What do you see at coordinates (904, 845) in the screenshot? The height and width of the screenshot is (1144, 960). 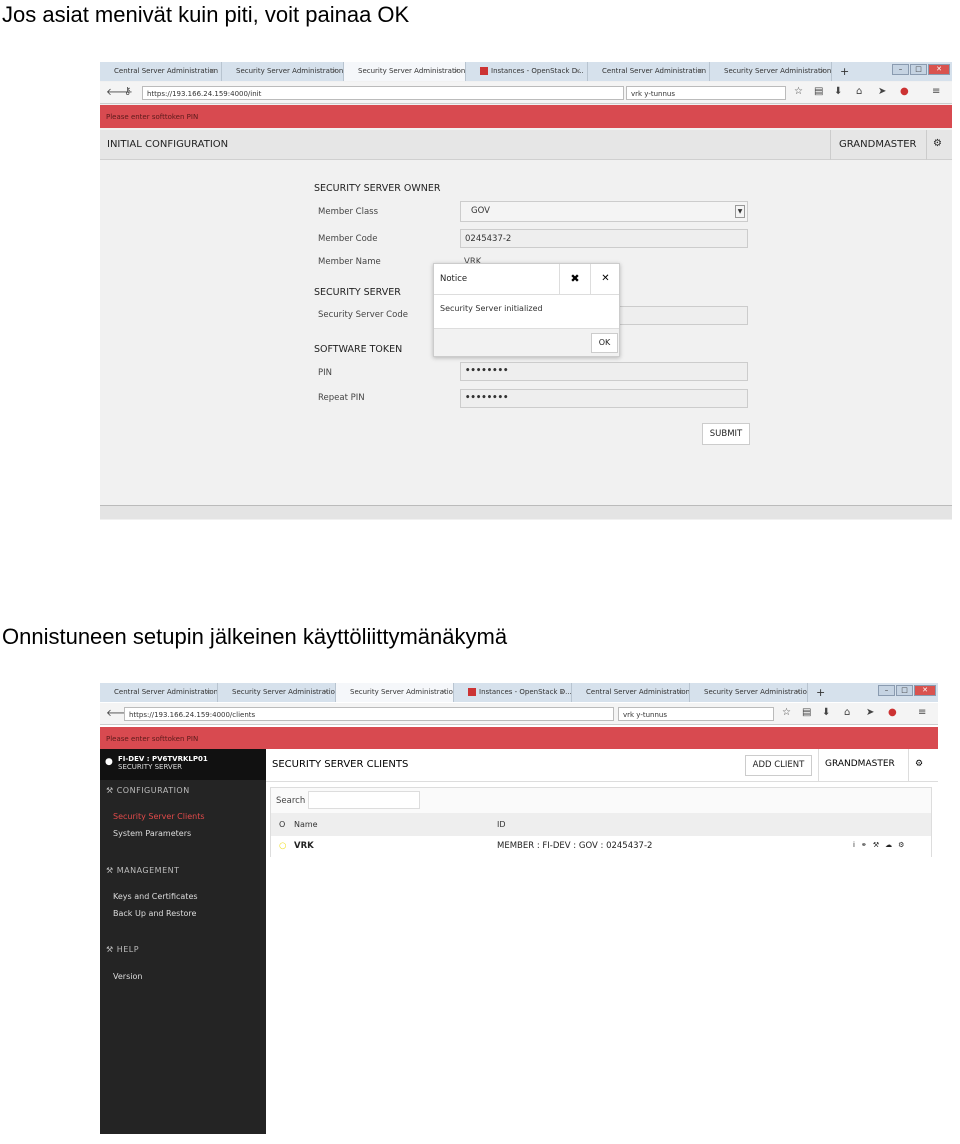 I see `cogs-icon: ⚙` at bounding box center [904, 845].